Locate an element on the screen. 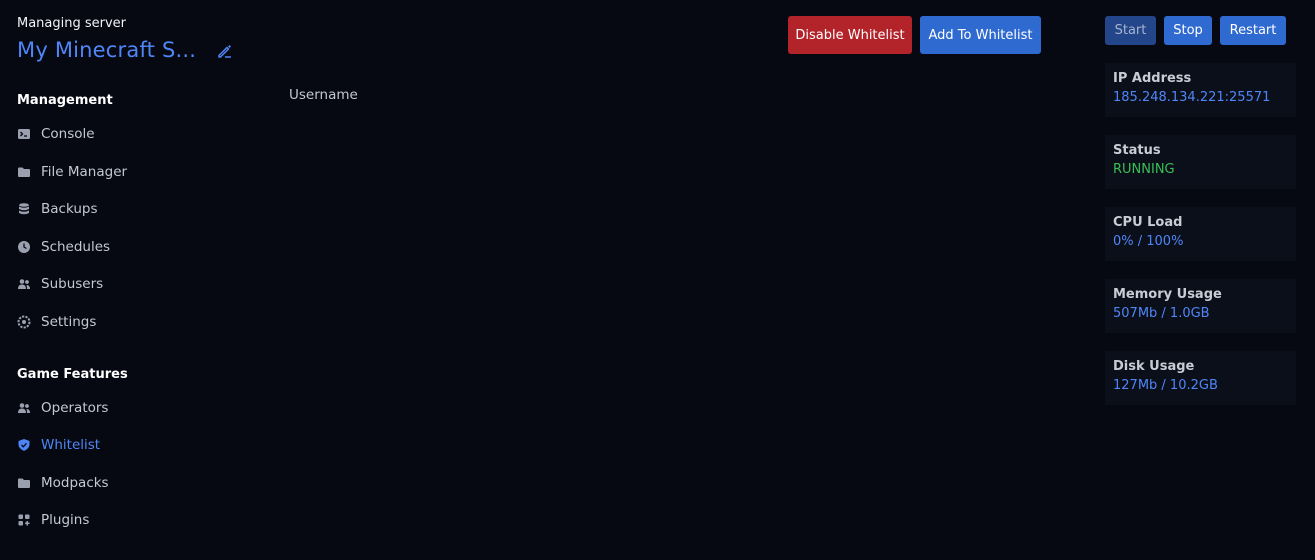 This screenshot has height=560, width=1315. sidebar-item-whitelist: Whitelist is located at coordinates (58, 445).